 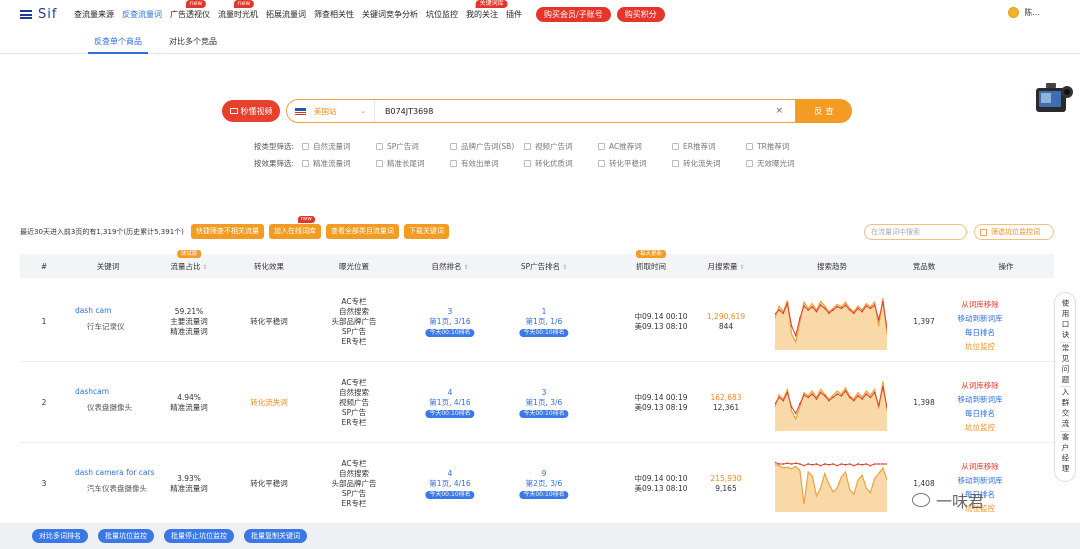 What do you see at coordinates (426, 231) in the screenshot?
I see `download-keywords-button: 下载关键词` at bounding box center [426, 231].